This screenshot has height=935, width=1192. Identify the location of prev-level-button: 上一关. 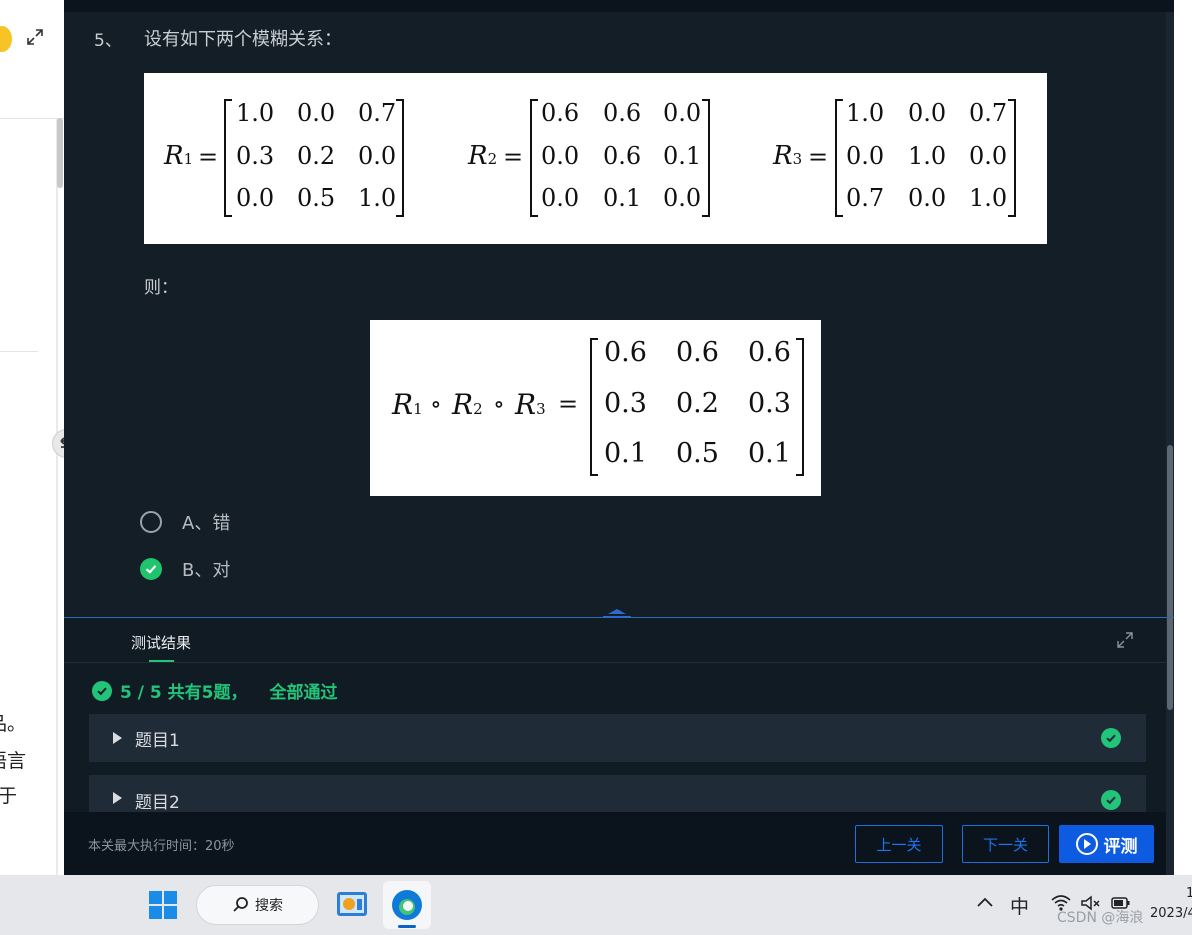
(899, 844).